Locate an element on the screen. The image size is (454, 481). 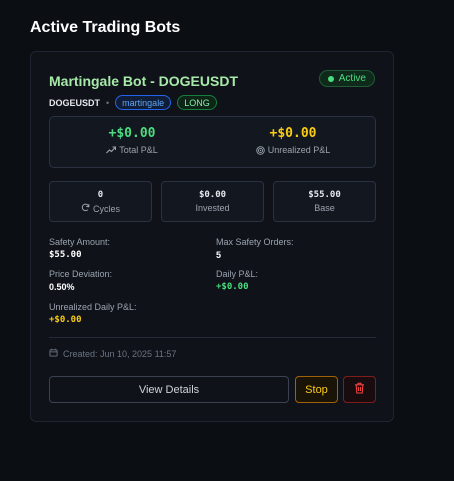
unrealized-daily-pnl-label: Unrealized Daily P&L: is located at coordinates (93, 307).